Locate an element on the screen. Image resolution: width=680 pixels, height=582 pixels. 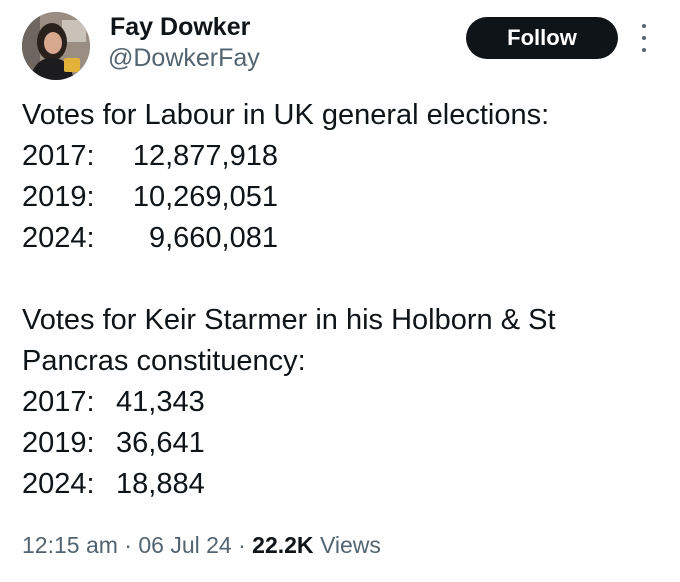
labour-vote-row: 2019: 10,269,051 is located at coordinates (342, 197).